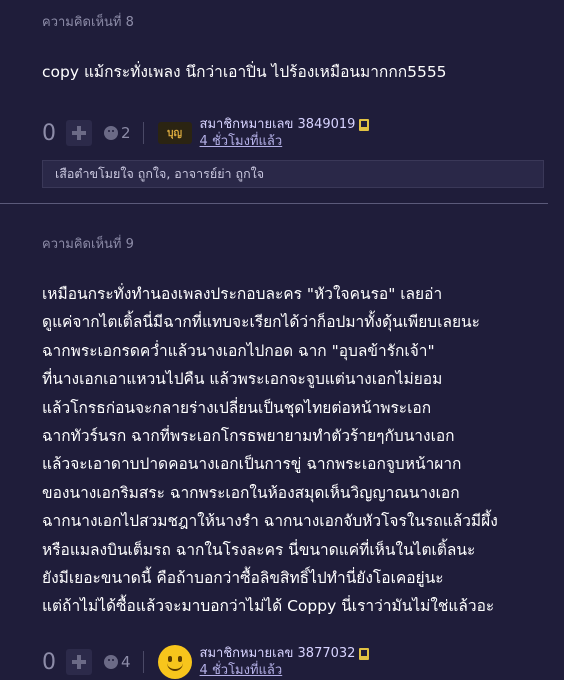 The image size is (564, 680). Describe the element at coordinates (126, 133) in the screenshot. I see `emoji-count: 2` at that location.